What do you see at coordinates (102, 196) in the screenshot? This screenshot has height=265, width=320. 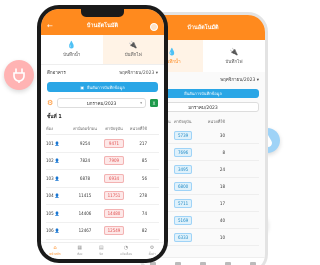 I see `table-row: 104 👤 11415 11751 278` at bounding box center [102, 196].